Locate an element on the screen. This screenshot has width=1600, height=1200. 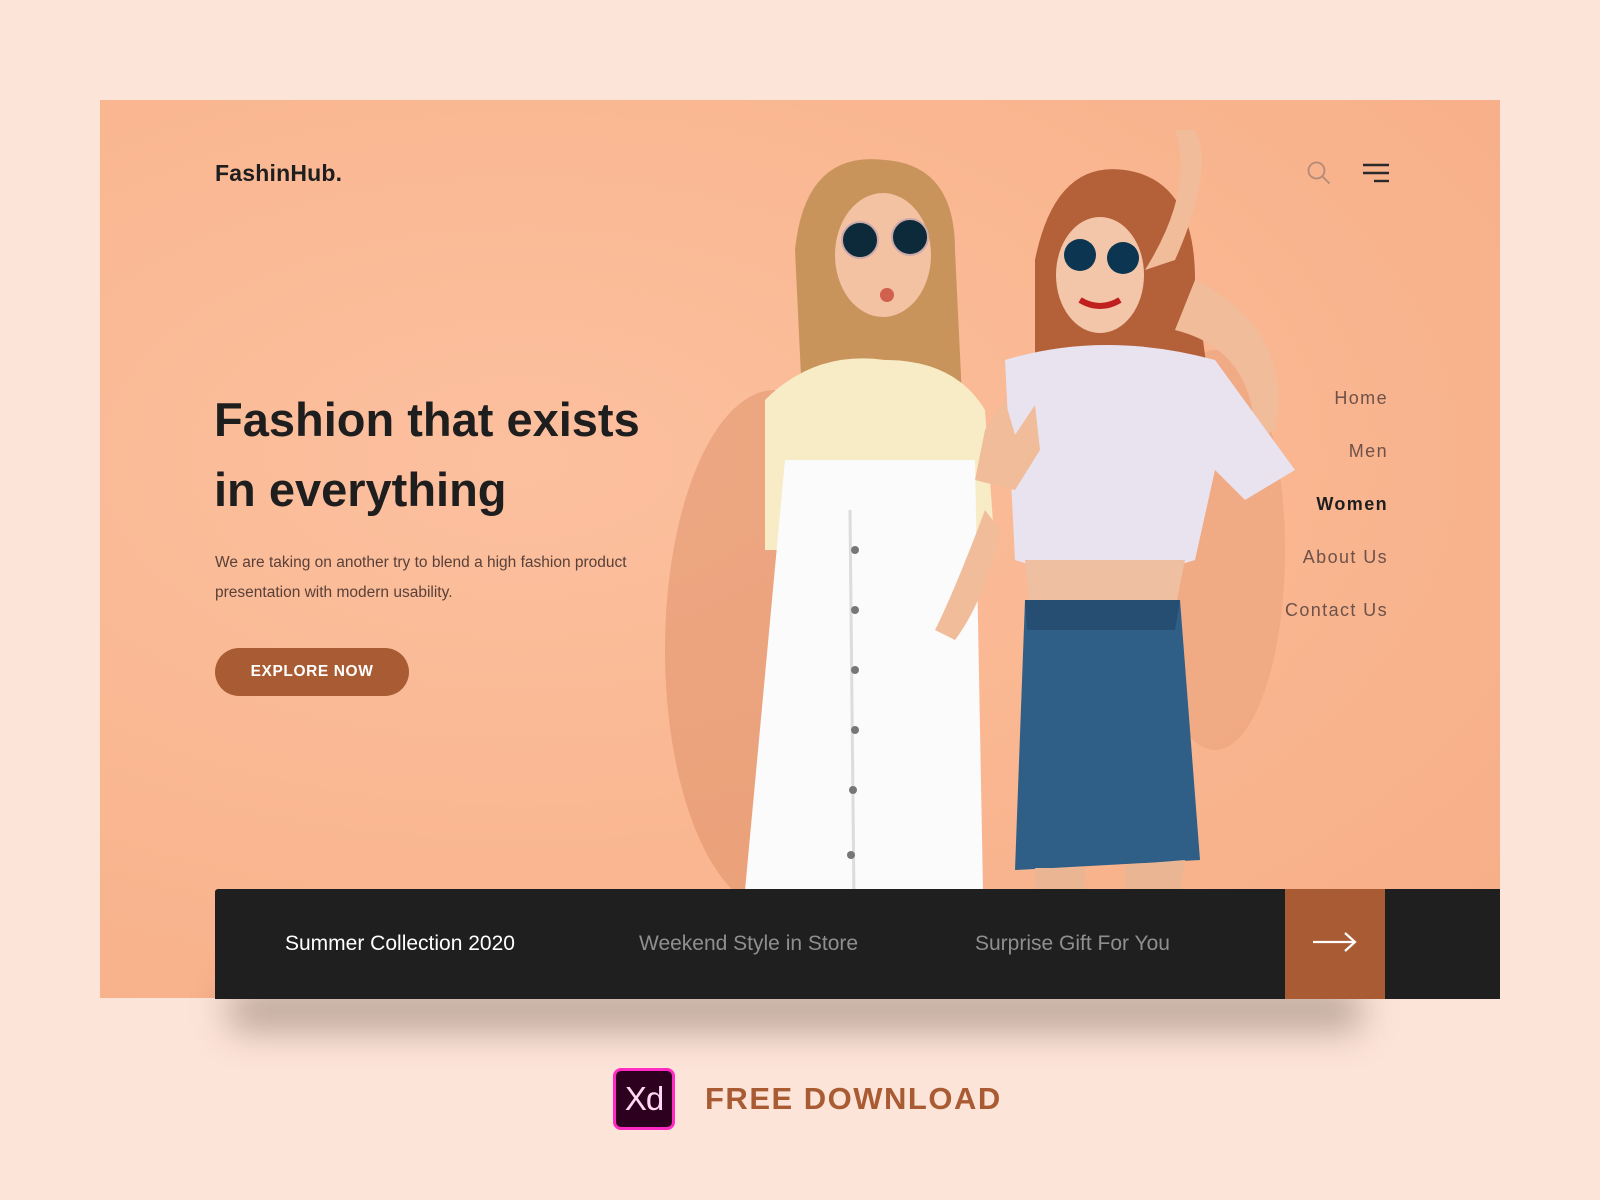
promo-next-button is located at coordinates (1335, 944).